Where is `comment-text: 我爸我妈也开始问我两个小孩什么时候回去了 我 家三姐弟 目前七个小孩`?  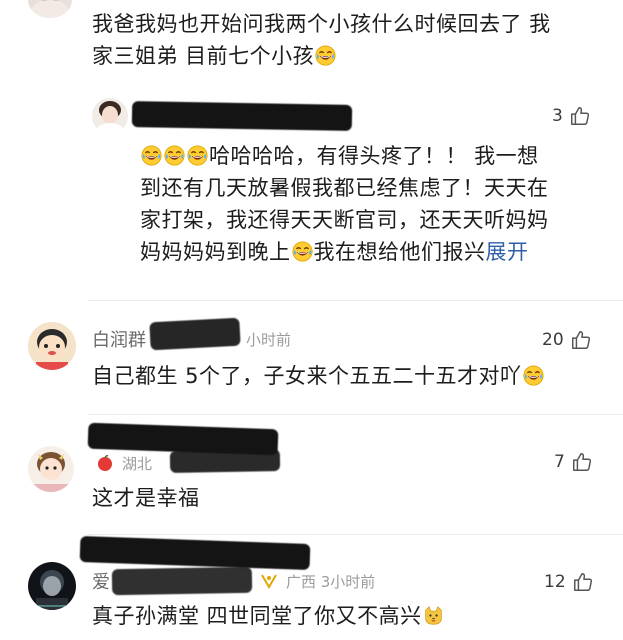
comment-text: 我爸我妈也开始问我两个小孩什么时候回去了 我 家三姐弟 目前七个小孩 is located at coordinates (321, 40).